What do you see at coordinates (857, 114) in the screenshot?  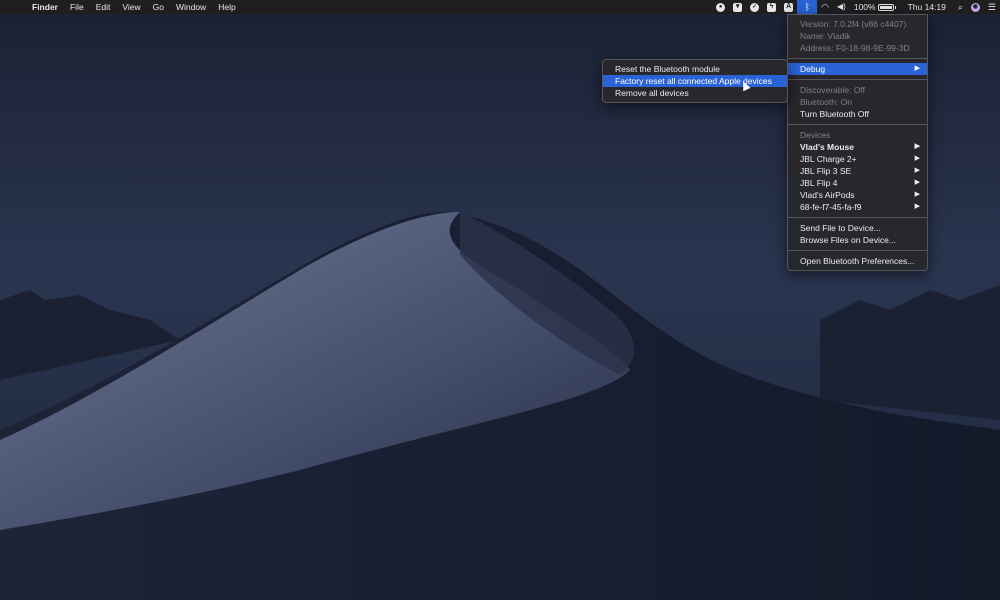 I see `menu-item-turn-bluetooth-off: Turn Bluetooth Off` at bounding box center [857, 114].